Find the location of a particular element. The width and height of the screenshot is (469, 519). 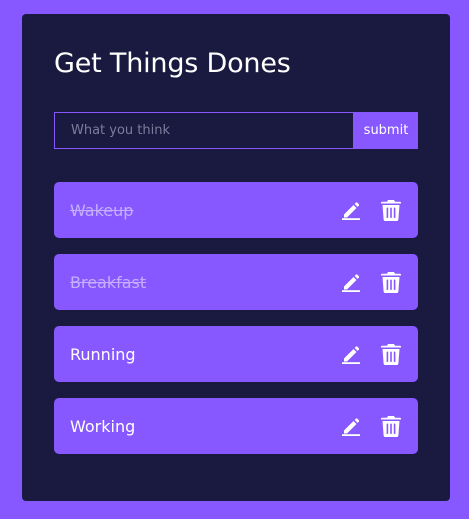

todo-form: submit is located at coordinates (236, 130).